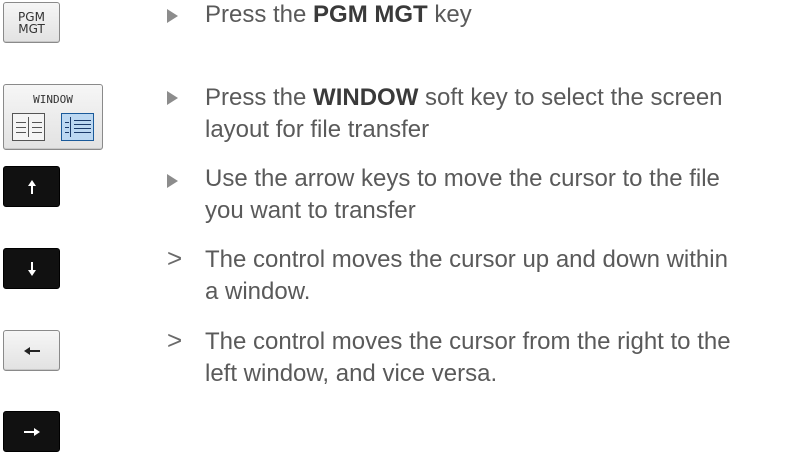  I want to click on arrow-down-key, so click(31, 268).